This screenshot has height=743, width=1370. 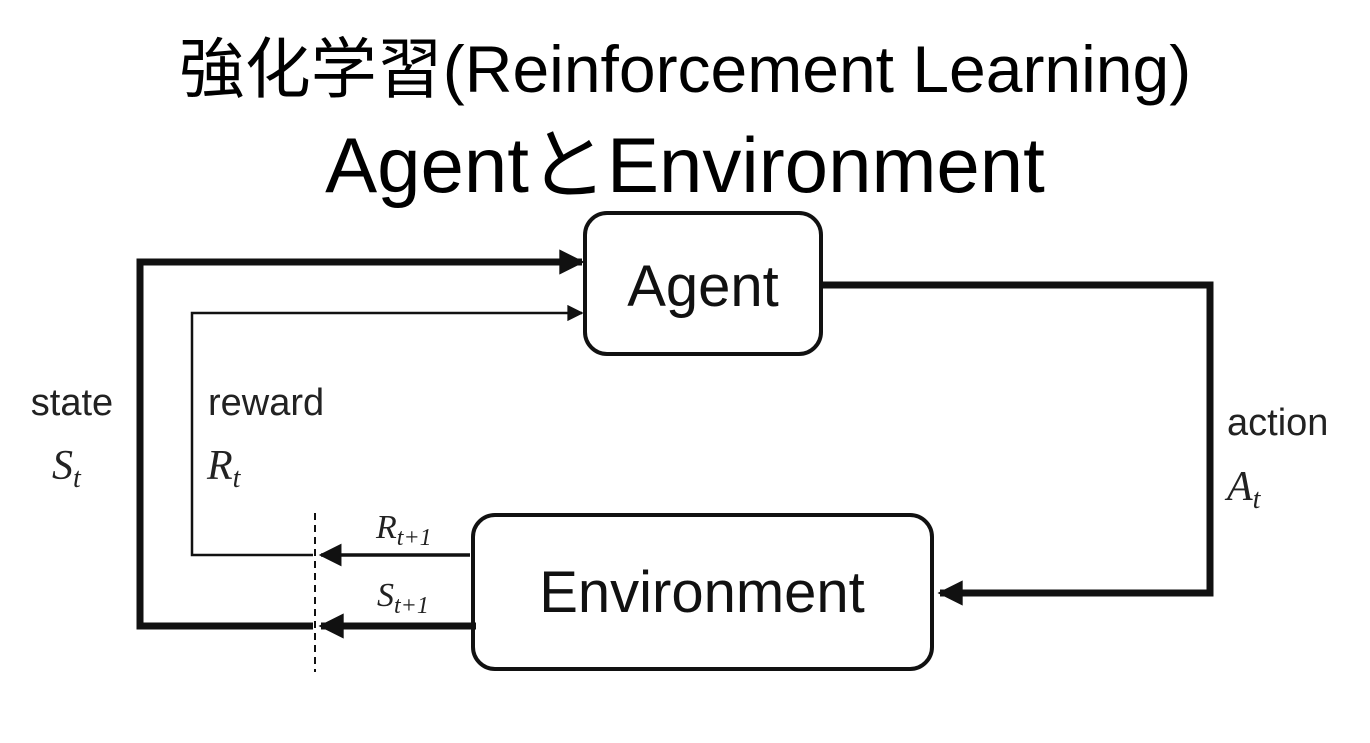 What do you see at coordinates (224, 468) in the screenshot?
I see `reward-symbol: Rt` at bounding box center [224, 468].